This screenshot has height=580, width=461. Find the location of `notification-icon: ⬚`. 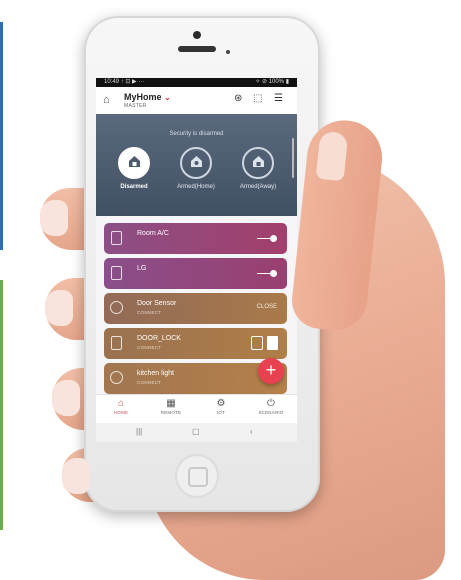

notification-icon: ⬚ is located at coordinates (257, 99).